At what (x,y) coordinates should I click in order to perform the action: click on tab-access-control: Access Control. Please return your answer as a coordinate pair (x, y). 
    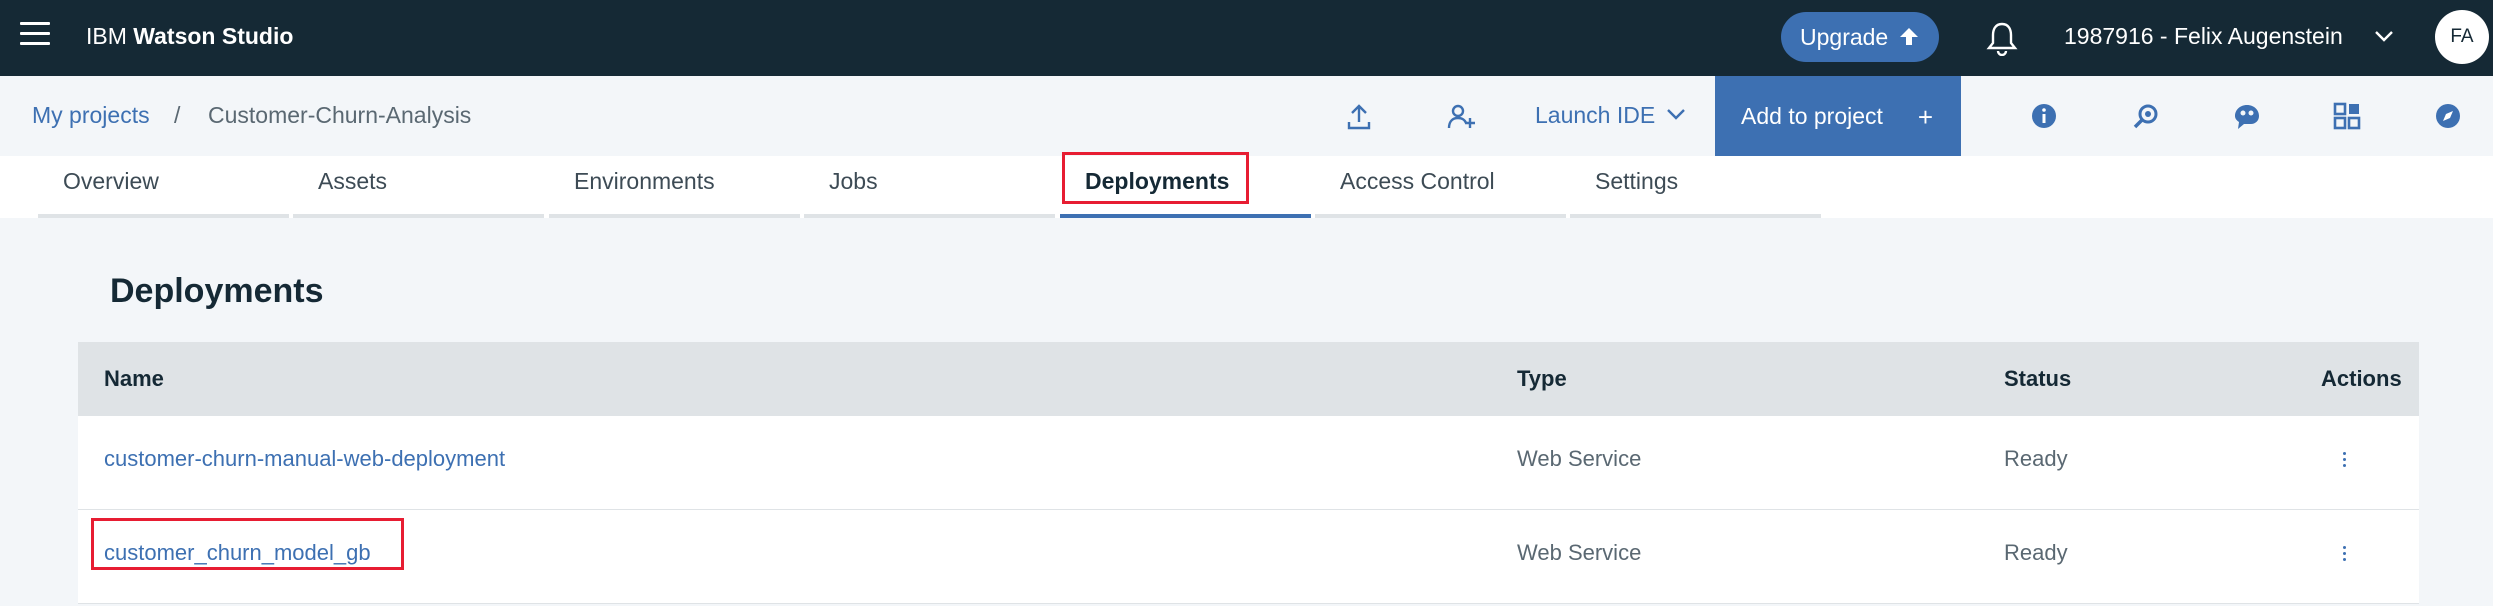
    Looking at the image, I should click on (1440, 187).